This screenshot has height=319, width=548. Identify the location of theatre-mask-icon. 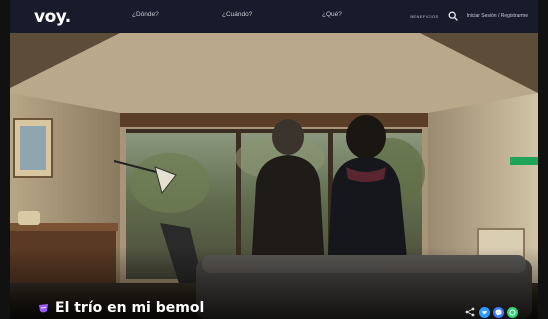
(43, 307).